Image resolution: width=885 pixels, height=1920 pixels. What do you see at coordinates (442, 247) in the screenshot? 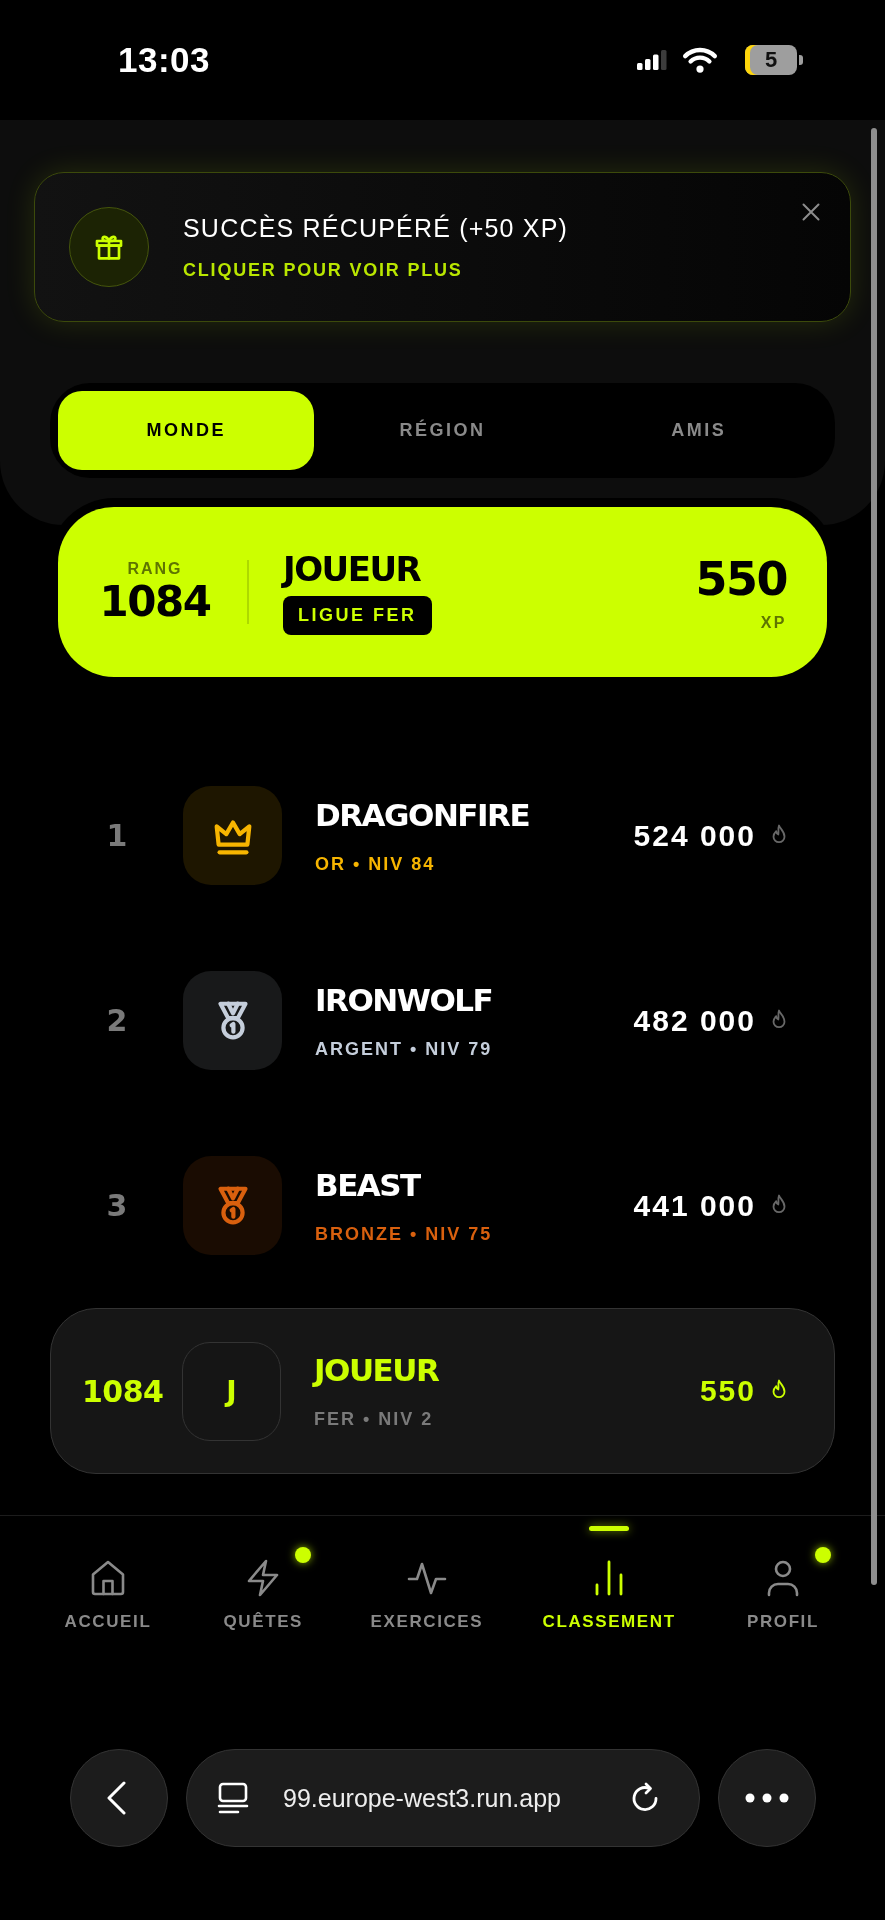
I see `achievement-toast: SUCCÈS RÉCUPÉRÉ (+50 XP) CLIQUER POUR VOIR PLUS` at bounding box center [442, 247].